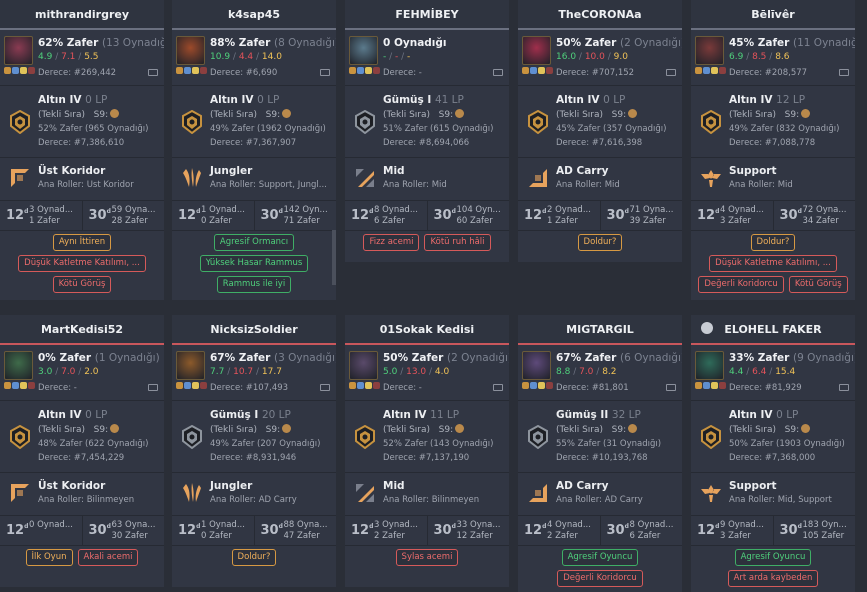 The width and height of the screenshot is (867, 592). What do you see at coordinates (415, 43) in the screenshot?
I see `champion-winrate: 0 Oynadığı` at bounding box center [415, 43].